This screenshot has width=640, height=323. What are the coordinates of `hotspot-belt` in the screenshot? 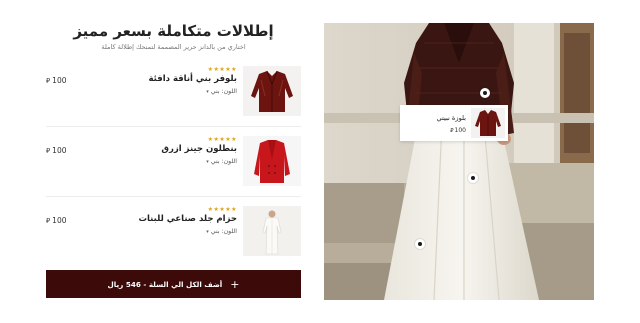 It's located at (420, 244).